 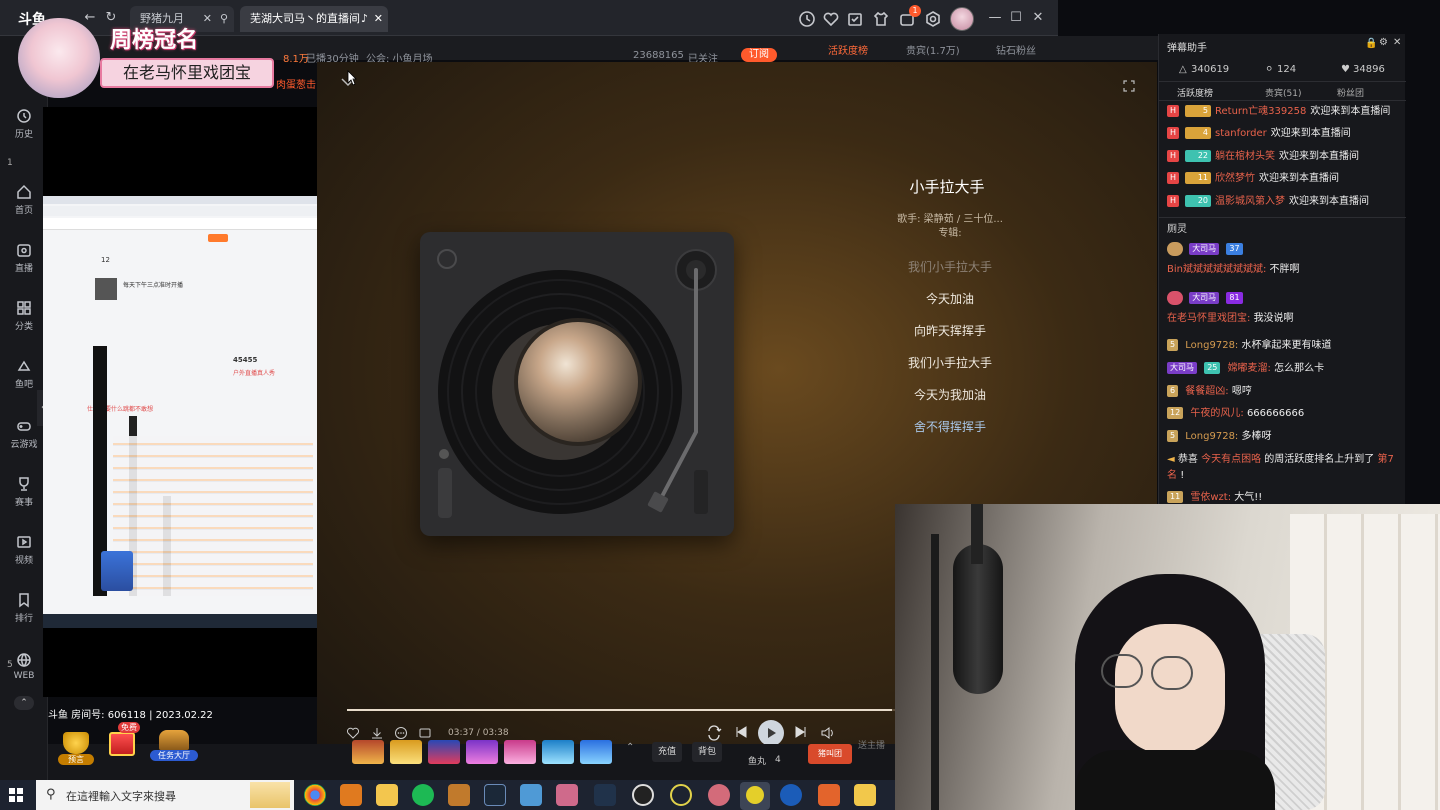 What do you see at coordinates (24, 550) in the screenshot?
I see `nav-video: 视频` at bounding box center [24, 550].